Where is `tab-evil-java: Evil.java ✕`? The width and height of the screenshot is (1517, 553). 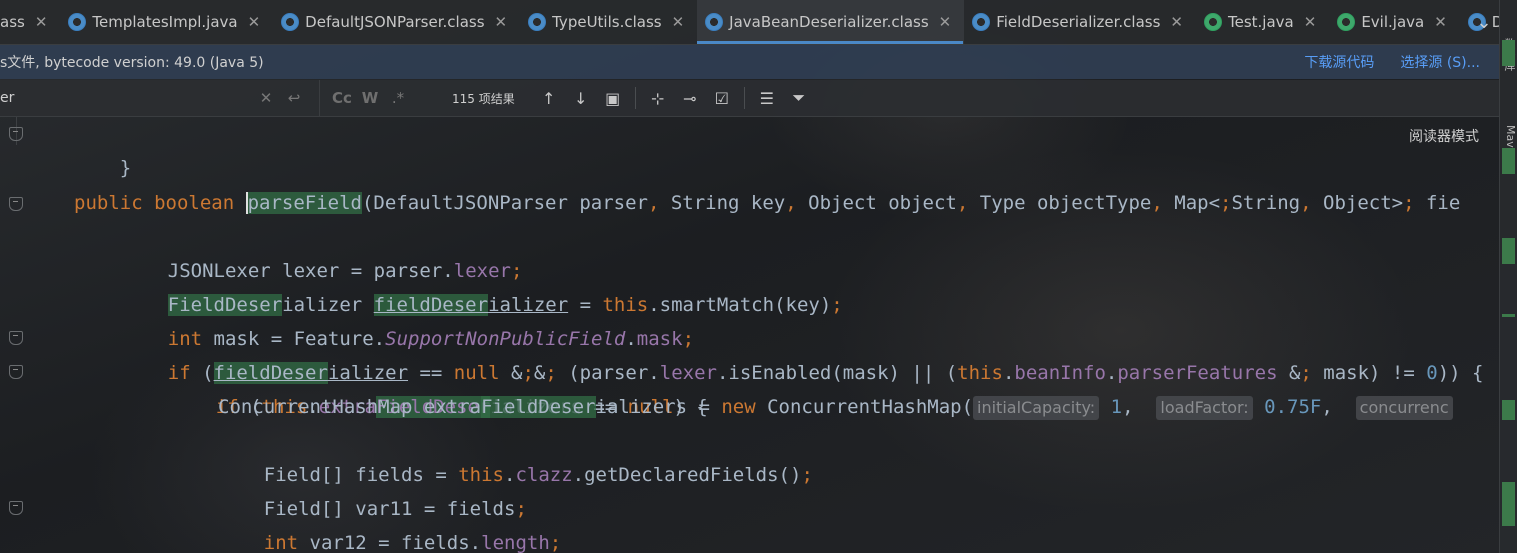 tab-evil-java: Evil.java ✕ is located at coordinates (1394, 22).